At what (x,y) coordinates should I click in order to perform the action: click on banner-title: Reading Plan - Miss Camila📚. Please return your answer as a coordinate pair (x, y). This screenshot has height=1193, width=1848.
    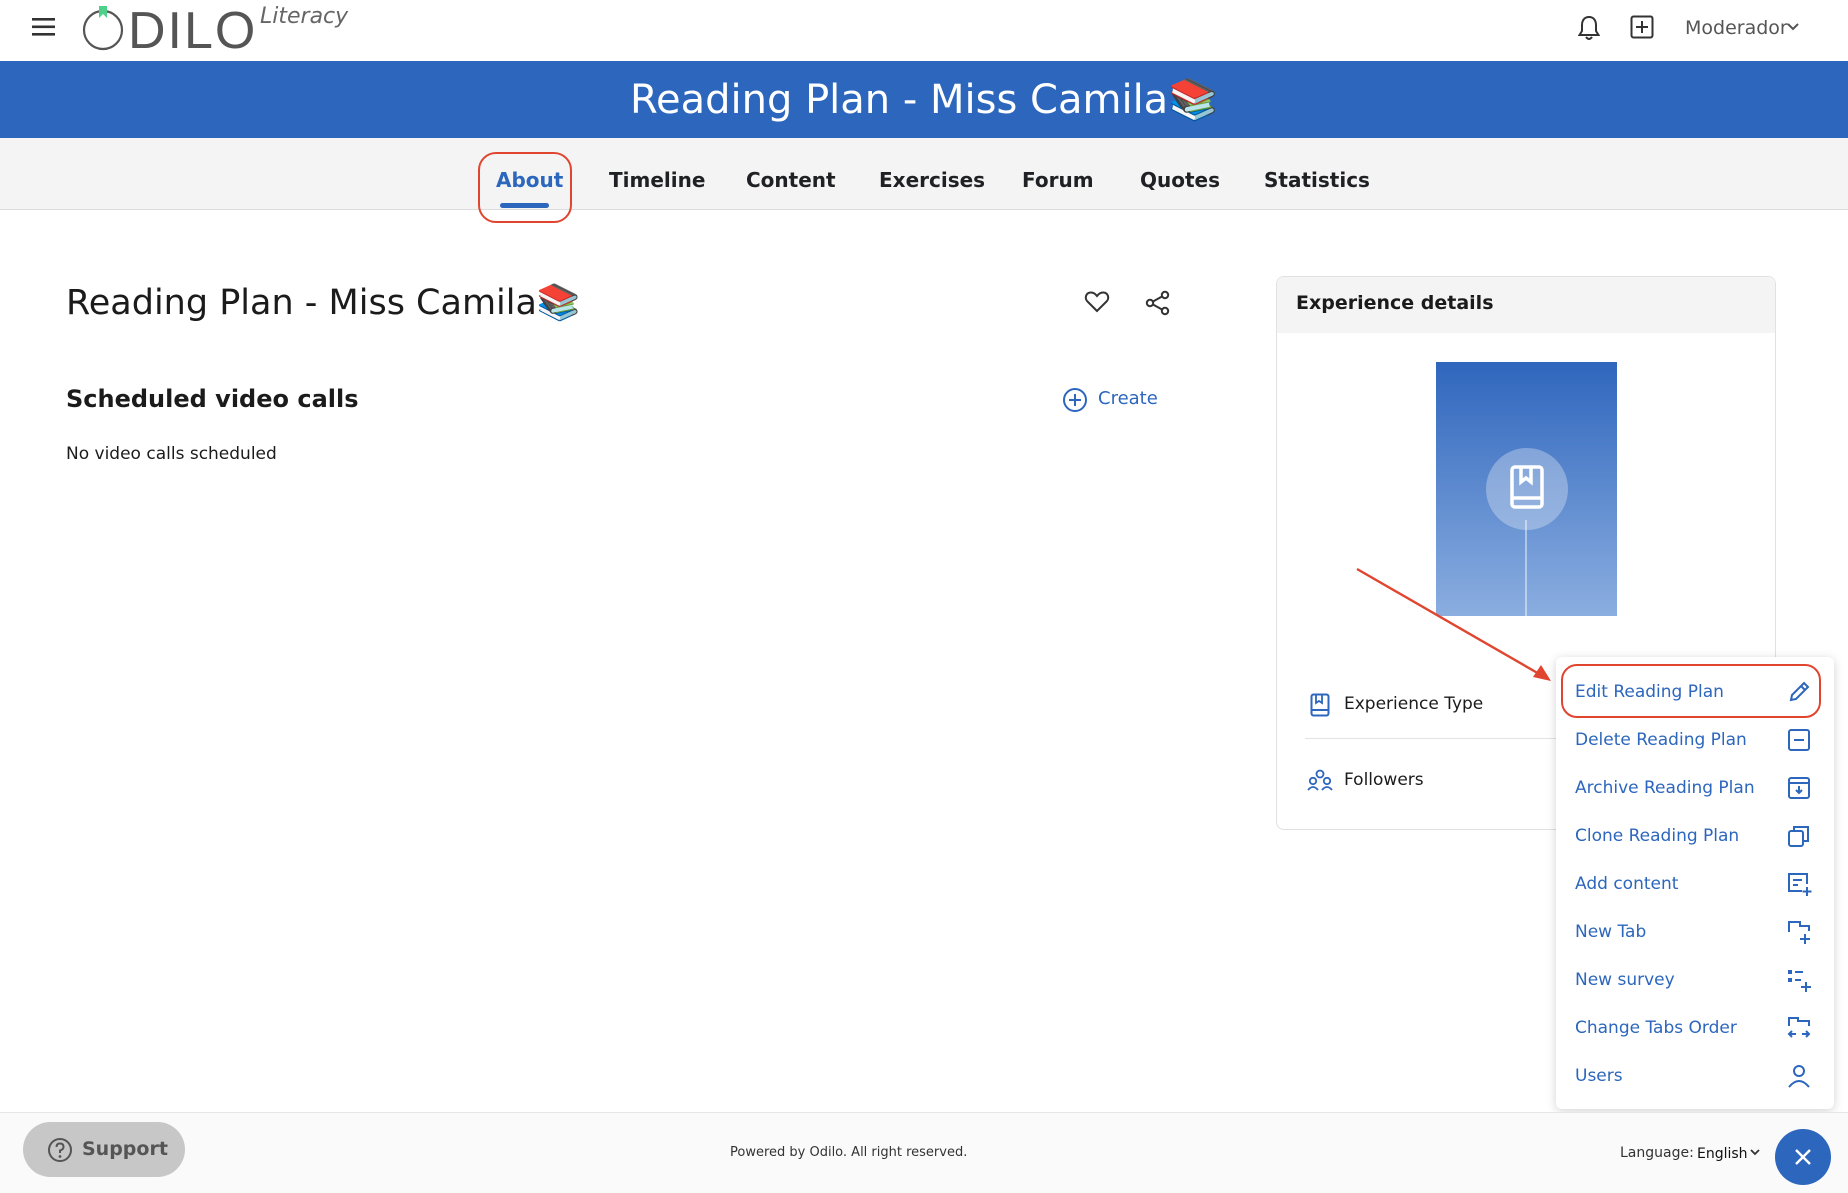
    Looking at the image, I should click on (923, 100).